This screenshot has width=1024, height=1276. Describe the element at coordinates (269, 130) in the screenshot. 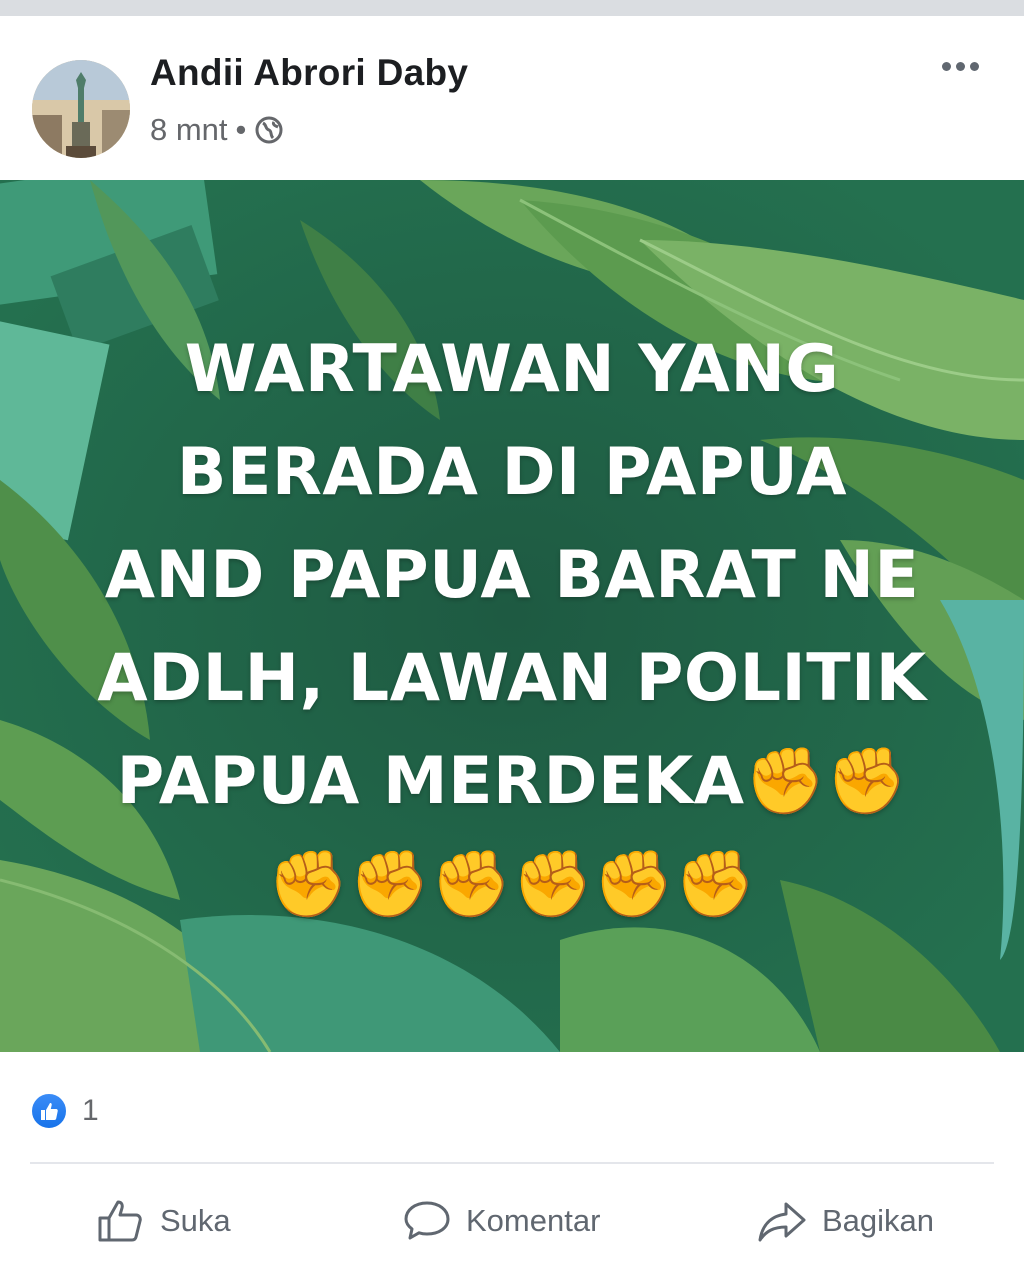

I see `globe-icon` at that location.